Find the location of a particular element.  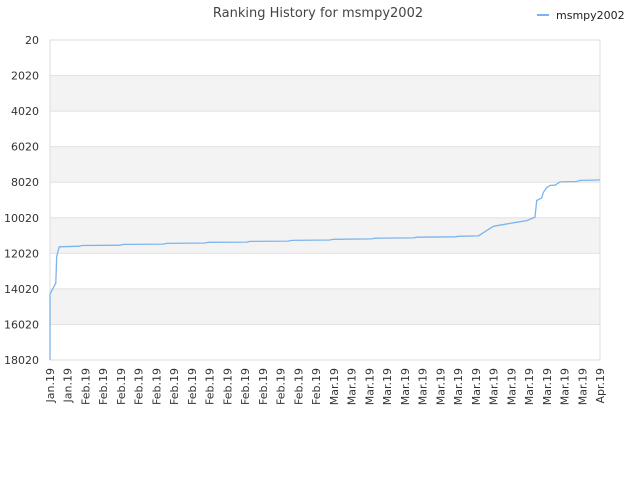

y-tick-label: 18020 is located at coordinates (21, 360).